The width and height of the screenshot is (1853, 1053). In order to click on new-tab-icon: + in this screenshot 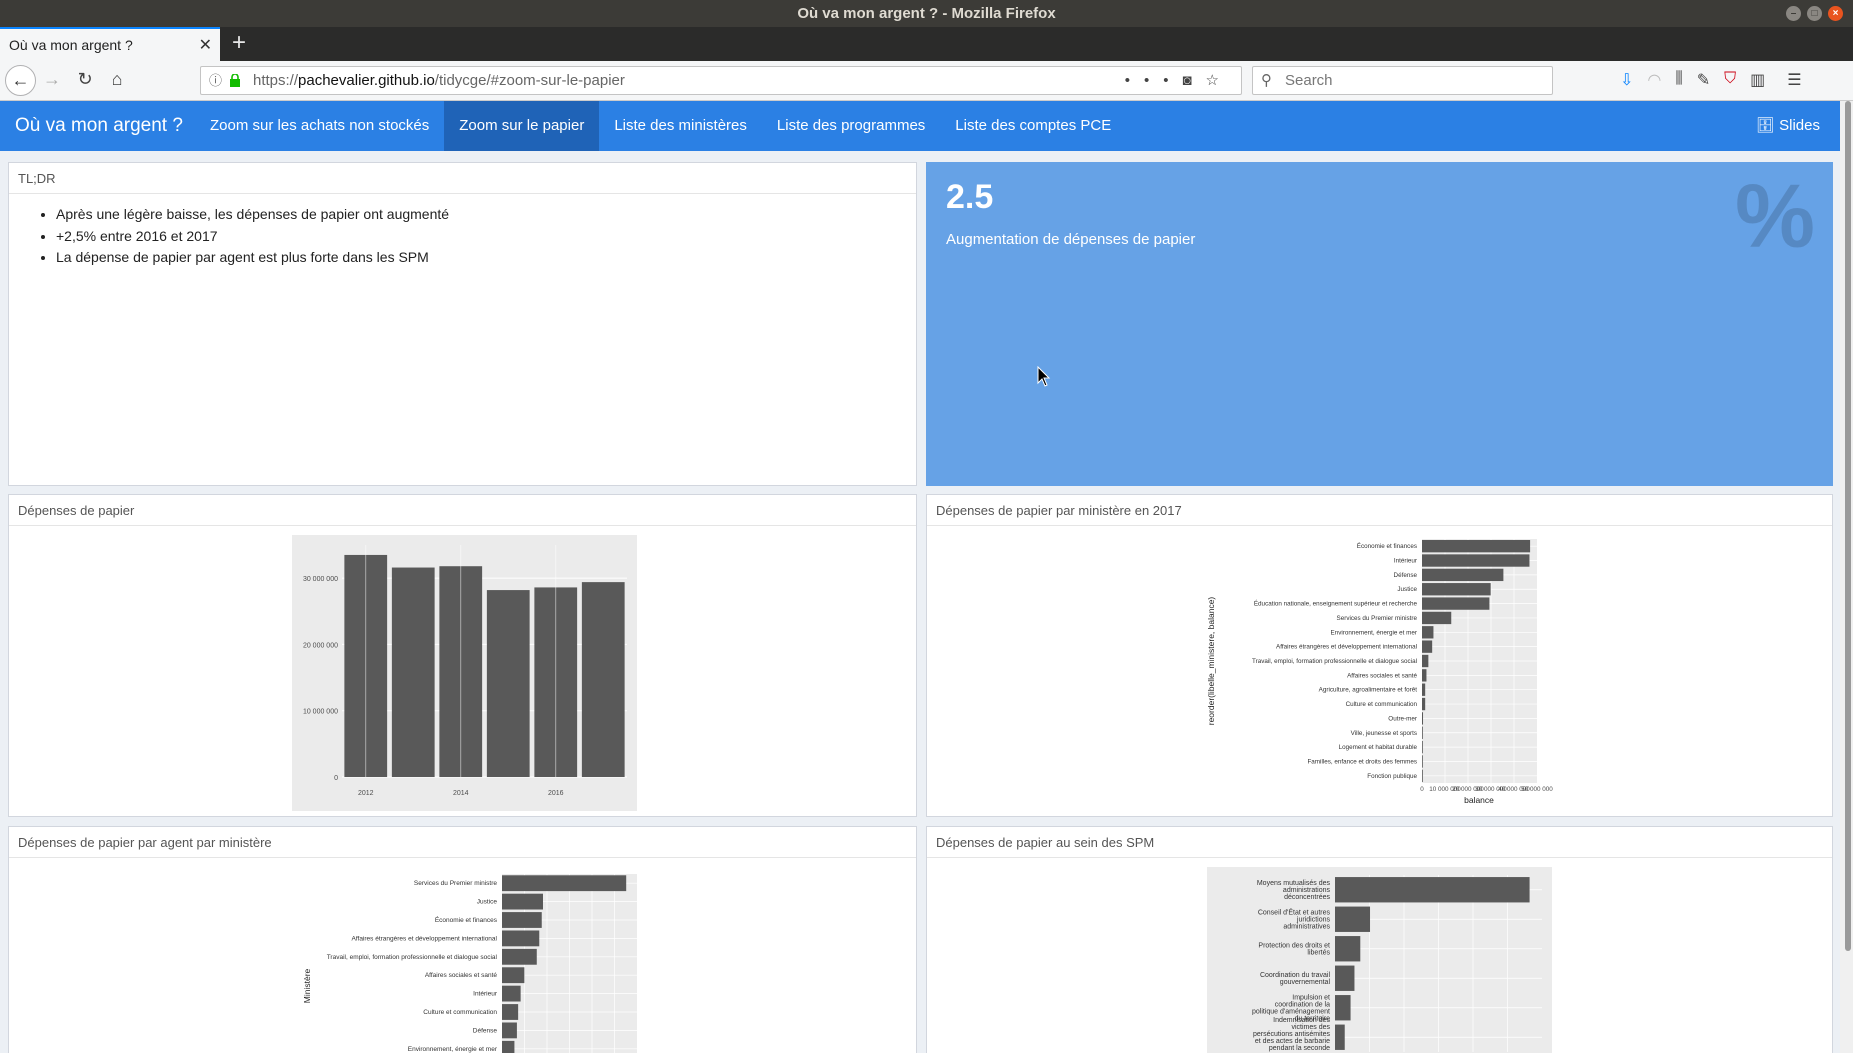, I will do `click(239, 43)`.